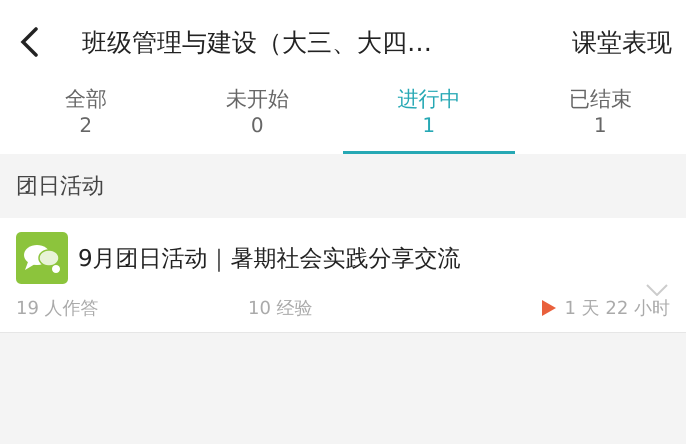 The height and width of the screenshot is (444, 686). I want to click on time-remaining: 1 天 22 小时, so click(617, 308).